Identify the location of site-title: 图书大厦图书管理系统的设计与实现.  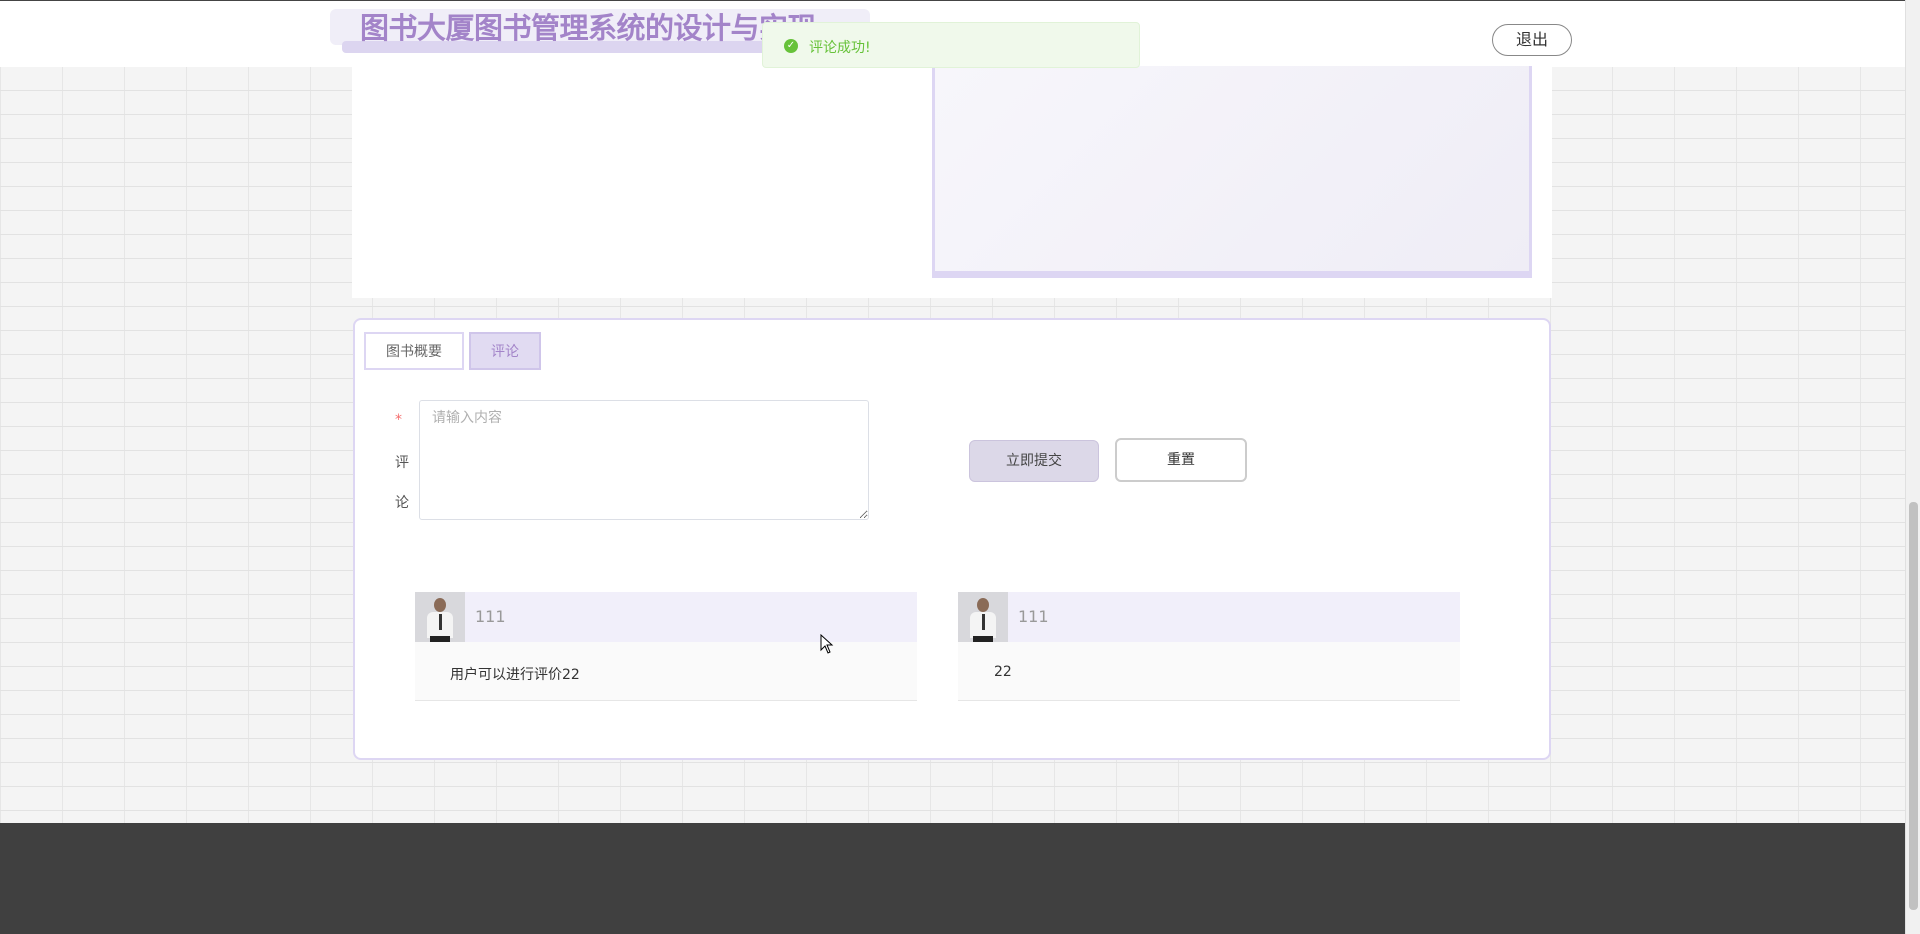
(588, 28).